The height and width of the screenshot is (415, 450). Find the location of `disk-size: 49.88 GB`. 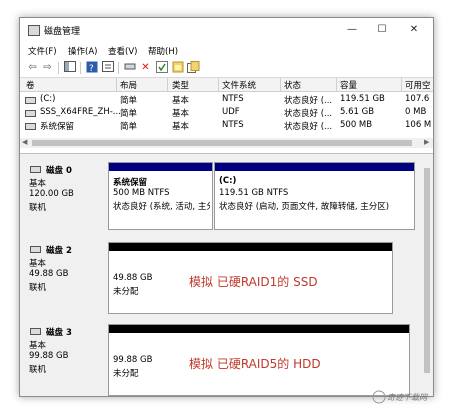

disk-size: 49.88 GB is located at coordinates (49, 274).